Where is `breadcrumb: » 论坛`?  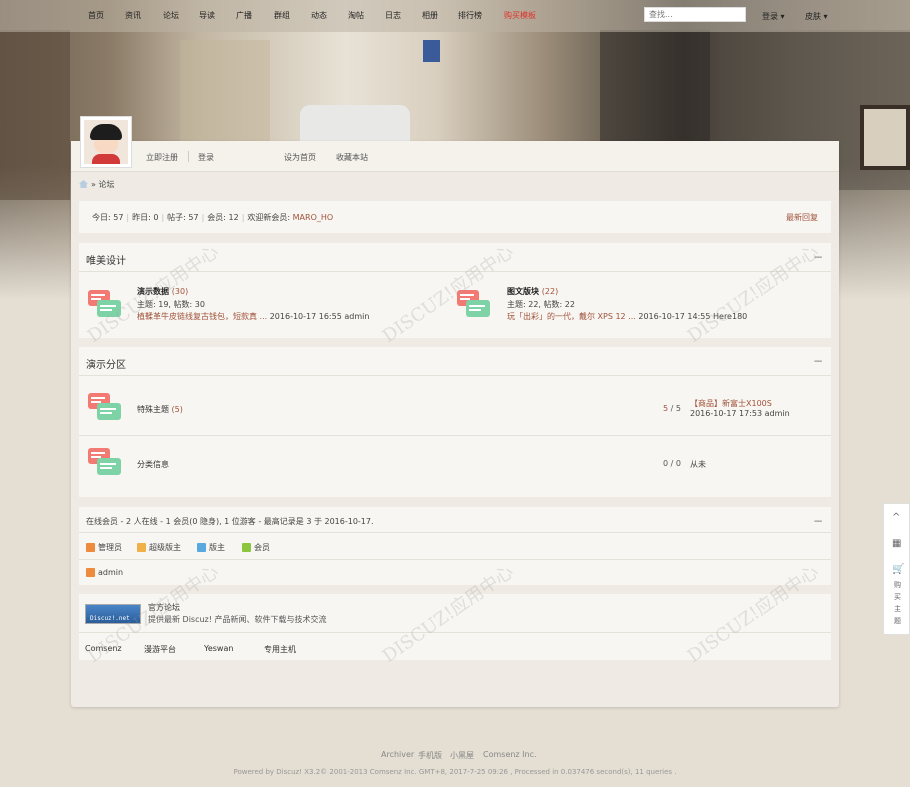 breadcrumb: » 论坛 is located at coordinates (96, 184).